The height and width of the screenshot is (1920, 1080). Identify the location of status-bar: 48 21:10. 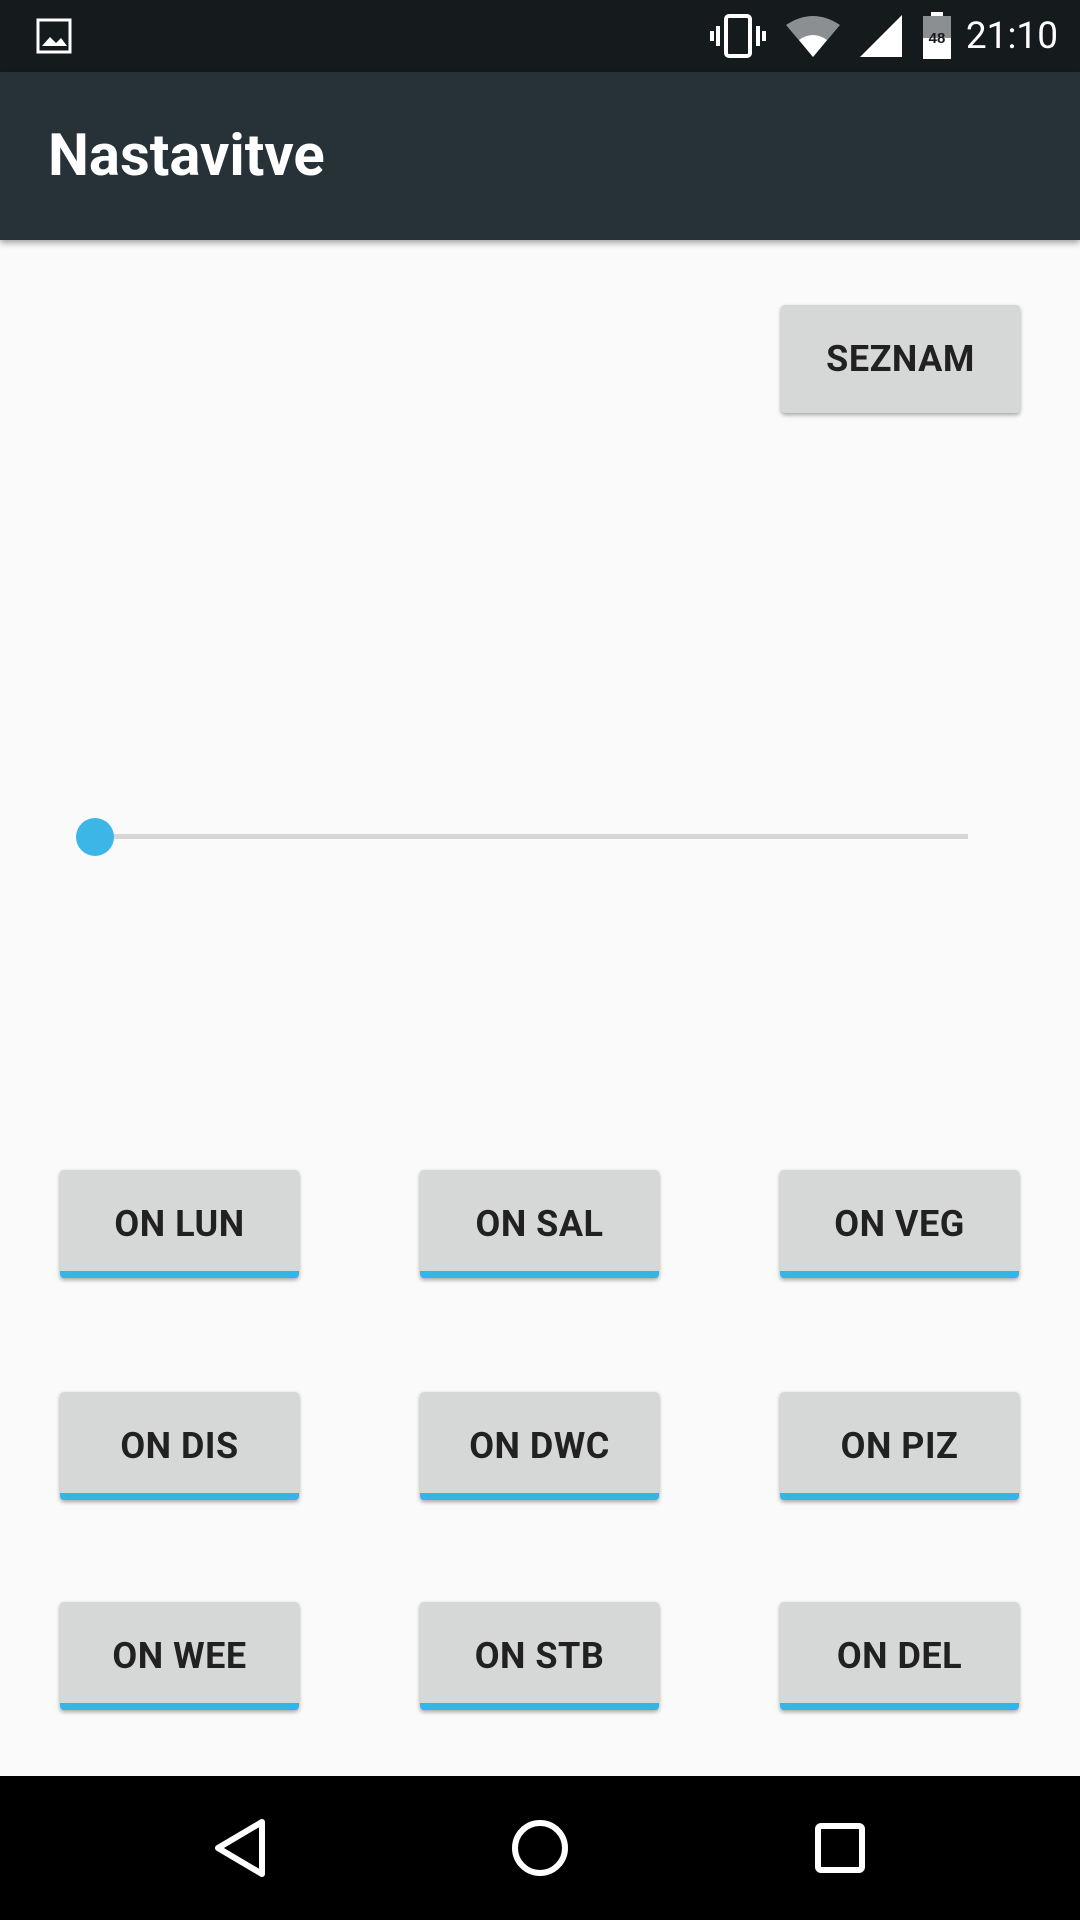
(540, 36).